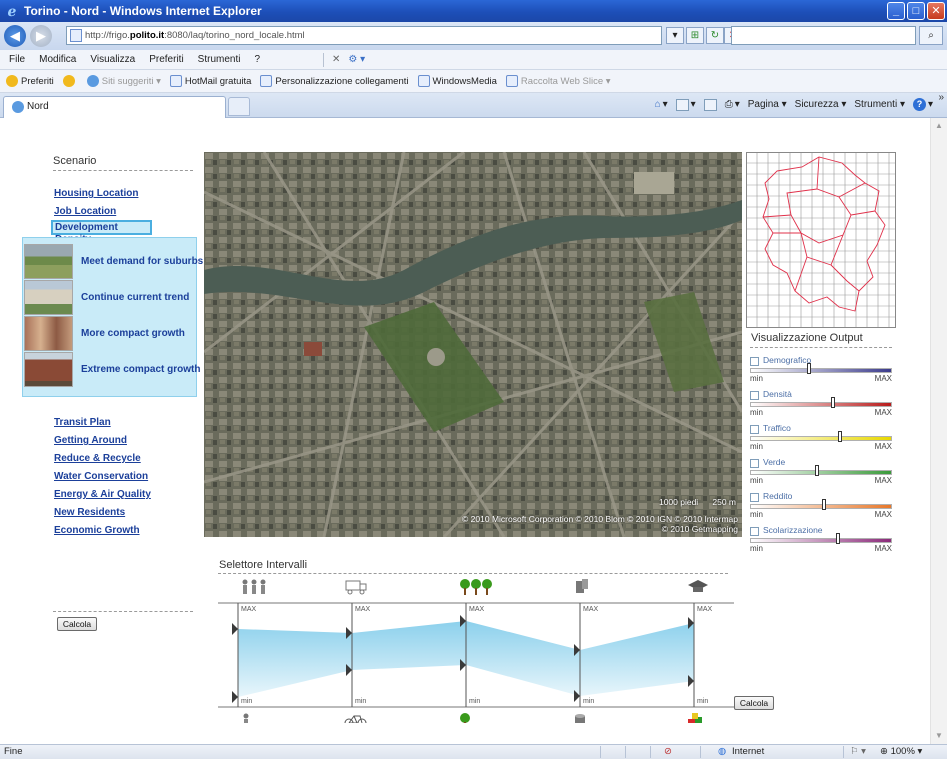 This screenshot has width=947, height=759. What do you see at coordinates (101, 232) in the screenshot?
I see `link-development-density: Development Density` at bounding box center [101, 232].